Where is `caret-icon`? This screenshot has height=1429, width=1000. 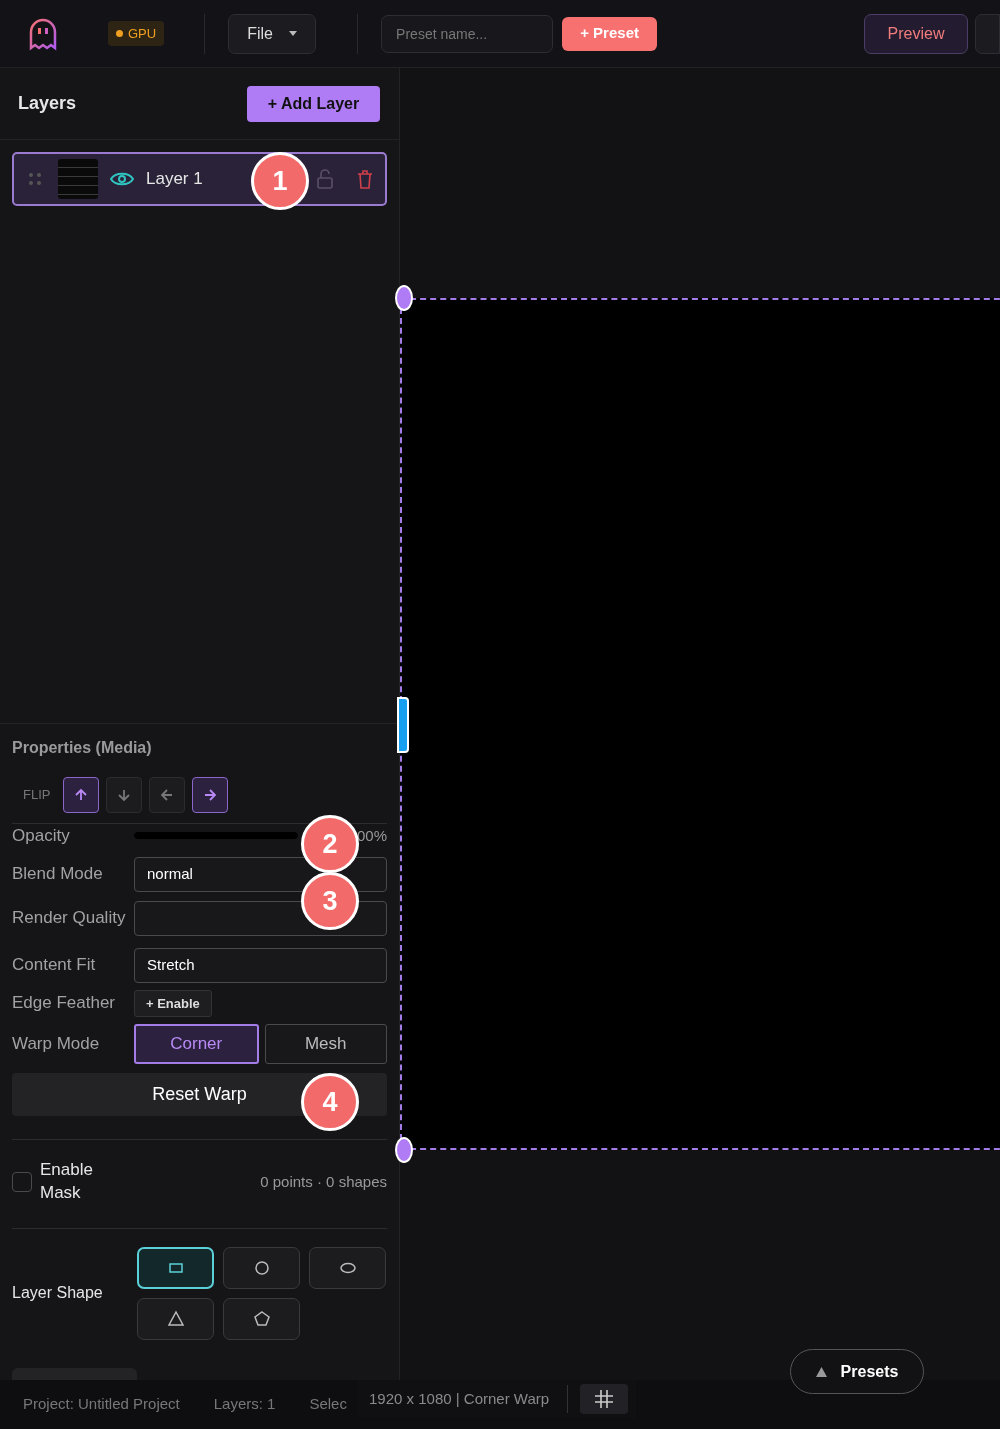
caret-icon is located at coordinates (293, 33).